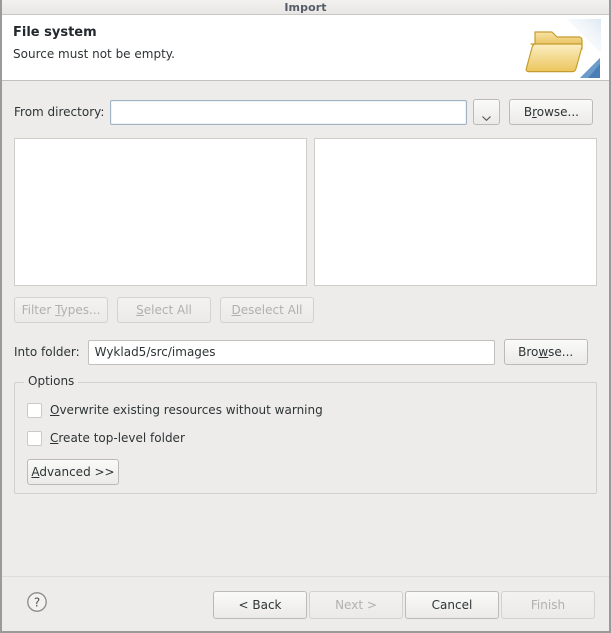 The image size is (611, 633). I want to click on deselect-all-button: Deselect All, so click(267, 310).